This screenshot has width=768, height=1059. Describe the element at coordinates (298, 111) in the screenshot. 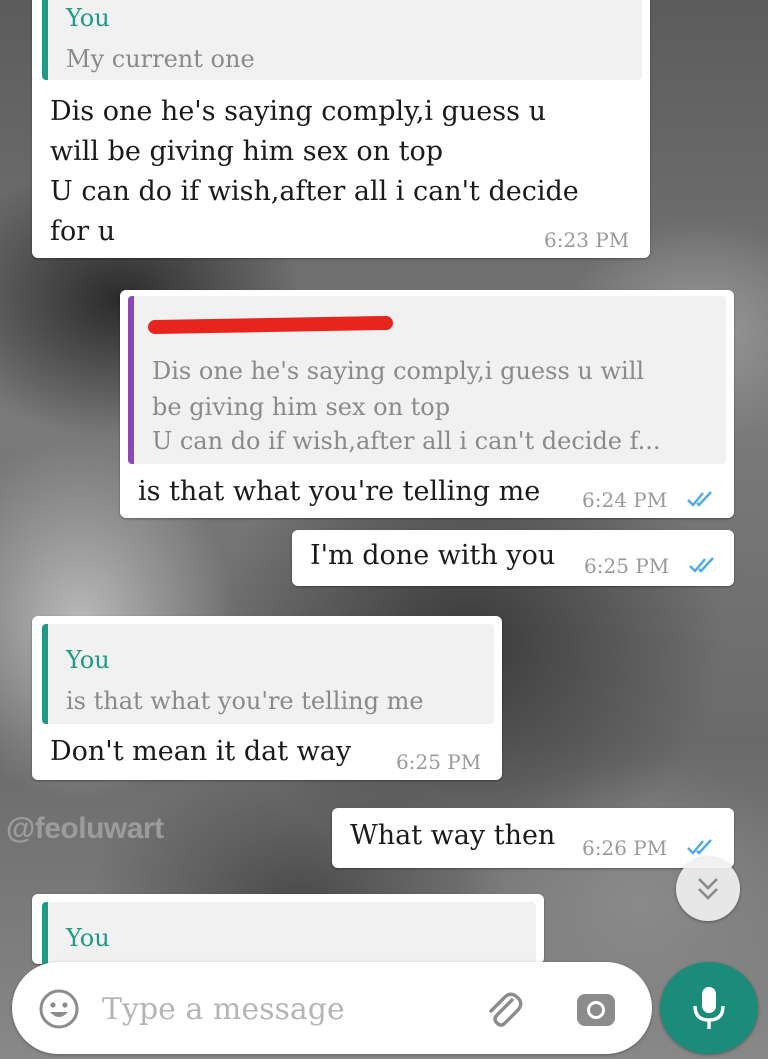

I see `message-text-line: Dis one he's saying comply,i guess u` at that location.